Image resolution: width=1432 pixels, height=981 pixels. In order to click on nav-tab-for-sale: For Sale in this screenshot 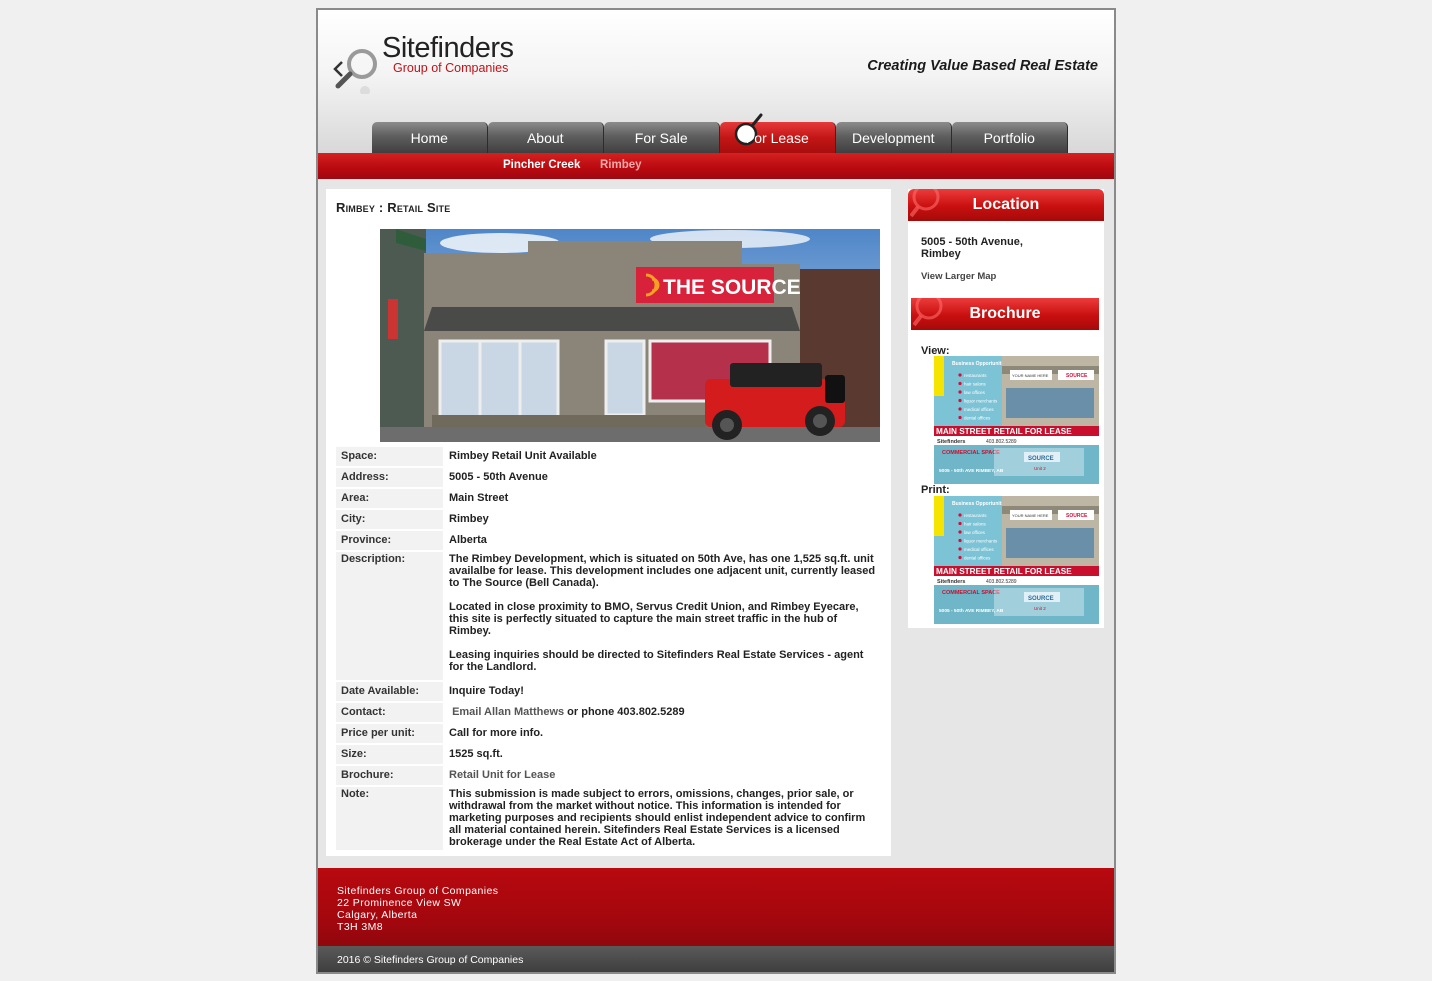, I will do `click(662, 137)`.